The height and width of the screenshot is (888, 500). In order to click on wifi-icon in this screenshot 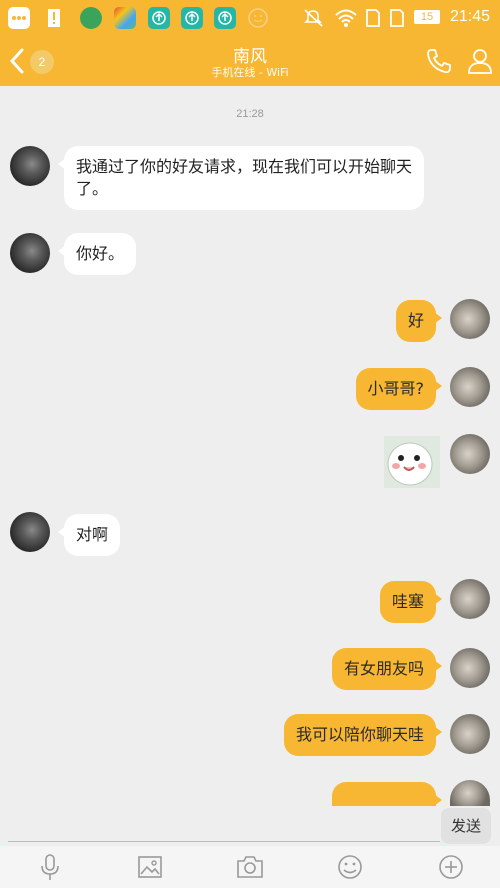, I will do `click(345, 18)`.